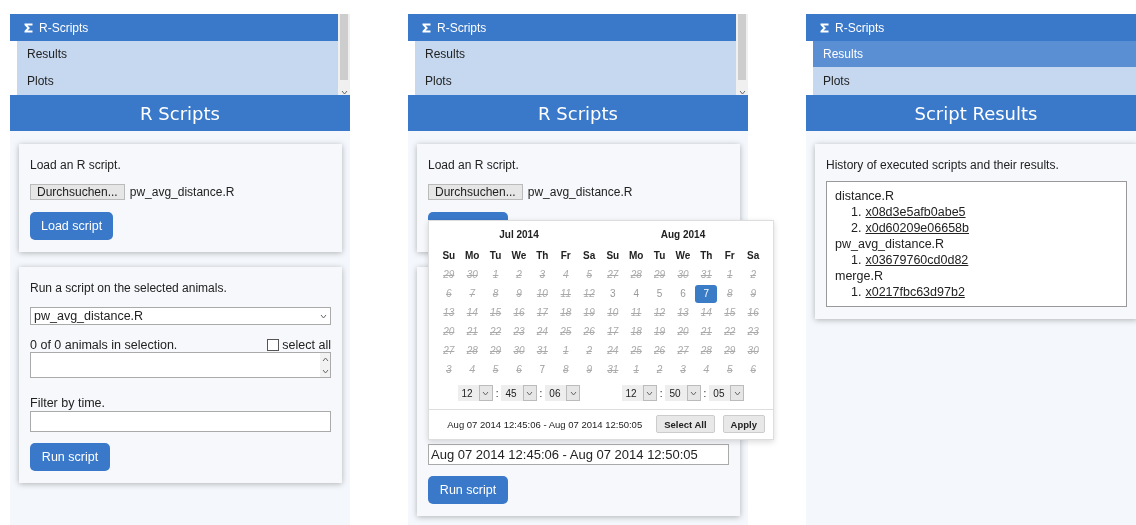 This screenshot has height=525, width=1136. What do you see at coordinates (180, 365) in the screenshot?
I see `animal-list` at bounding box center [180, 365].